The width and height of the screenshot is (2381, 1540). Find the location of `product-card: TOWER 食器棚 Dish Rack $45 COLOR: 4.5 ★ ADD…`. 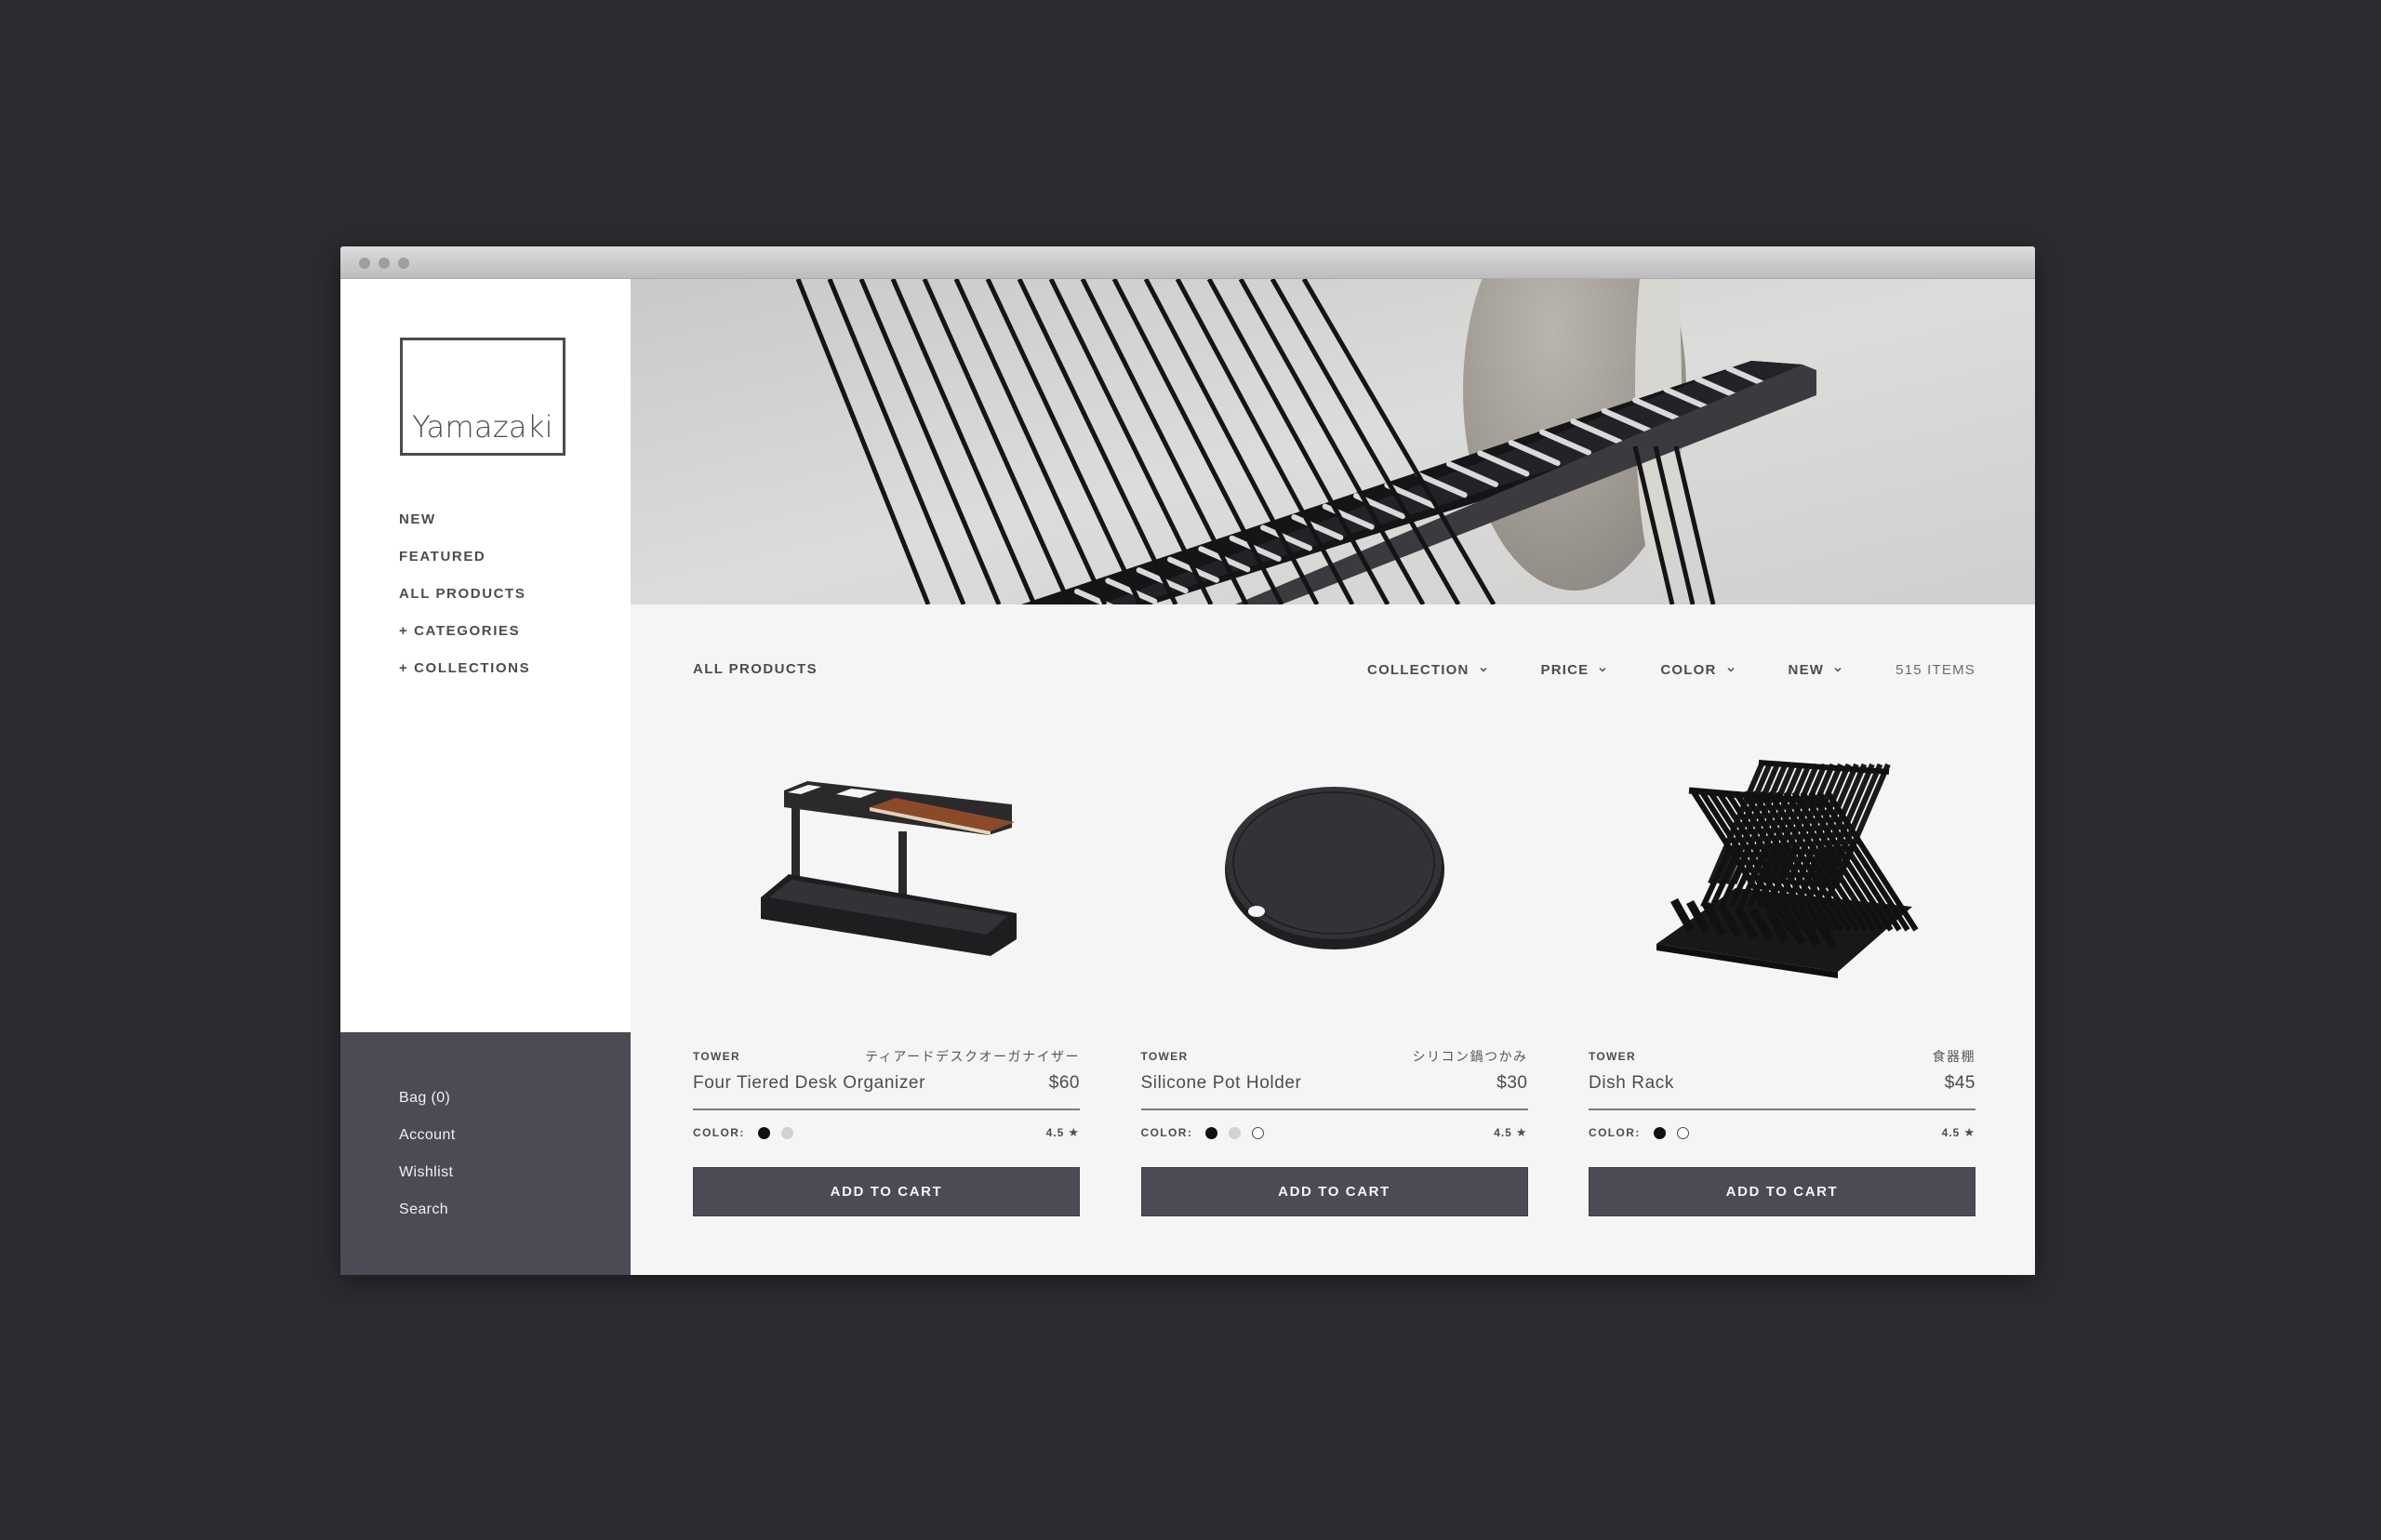

product-card: TOWER 食器棚 Dish Rack $45 COLOR: 4.5 ★ ADD… is located at coordinates (1782, 970).